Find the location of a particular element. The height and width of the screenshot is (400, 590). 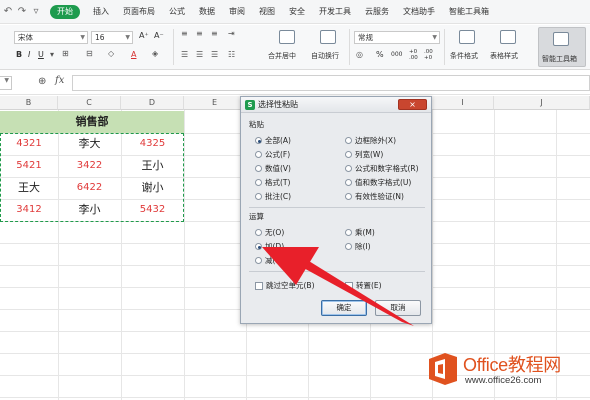

thousands-button: 000 is located at coordinates (396, 54).